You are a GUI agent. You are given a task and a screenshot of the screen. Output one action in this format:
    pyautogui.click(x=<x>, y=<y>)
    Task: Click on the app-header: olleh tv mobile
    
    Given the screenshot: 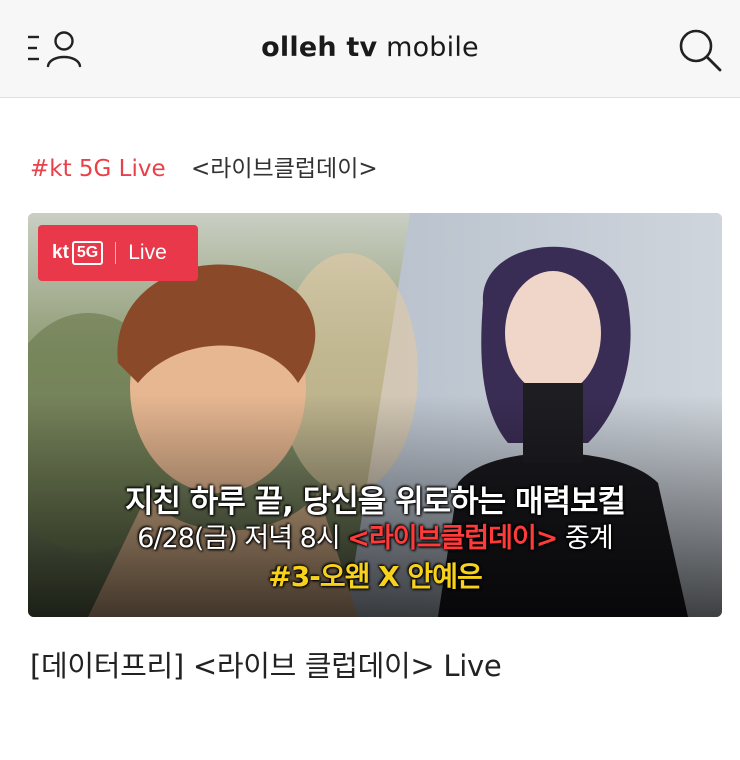 What is the action you would take?
    pyautogui.click(x=370, y=49)
    